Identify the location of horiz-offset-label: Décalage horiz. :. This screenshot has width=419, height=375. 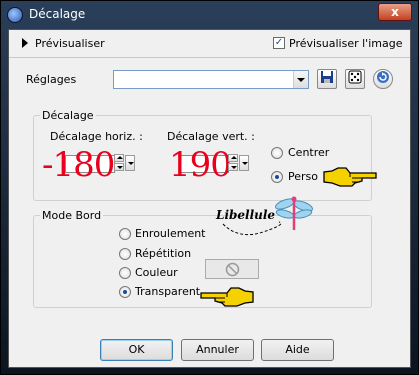
(96, 136).